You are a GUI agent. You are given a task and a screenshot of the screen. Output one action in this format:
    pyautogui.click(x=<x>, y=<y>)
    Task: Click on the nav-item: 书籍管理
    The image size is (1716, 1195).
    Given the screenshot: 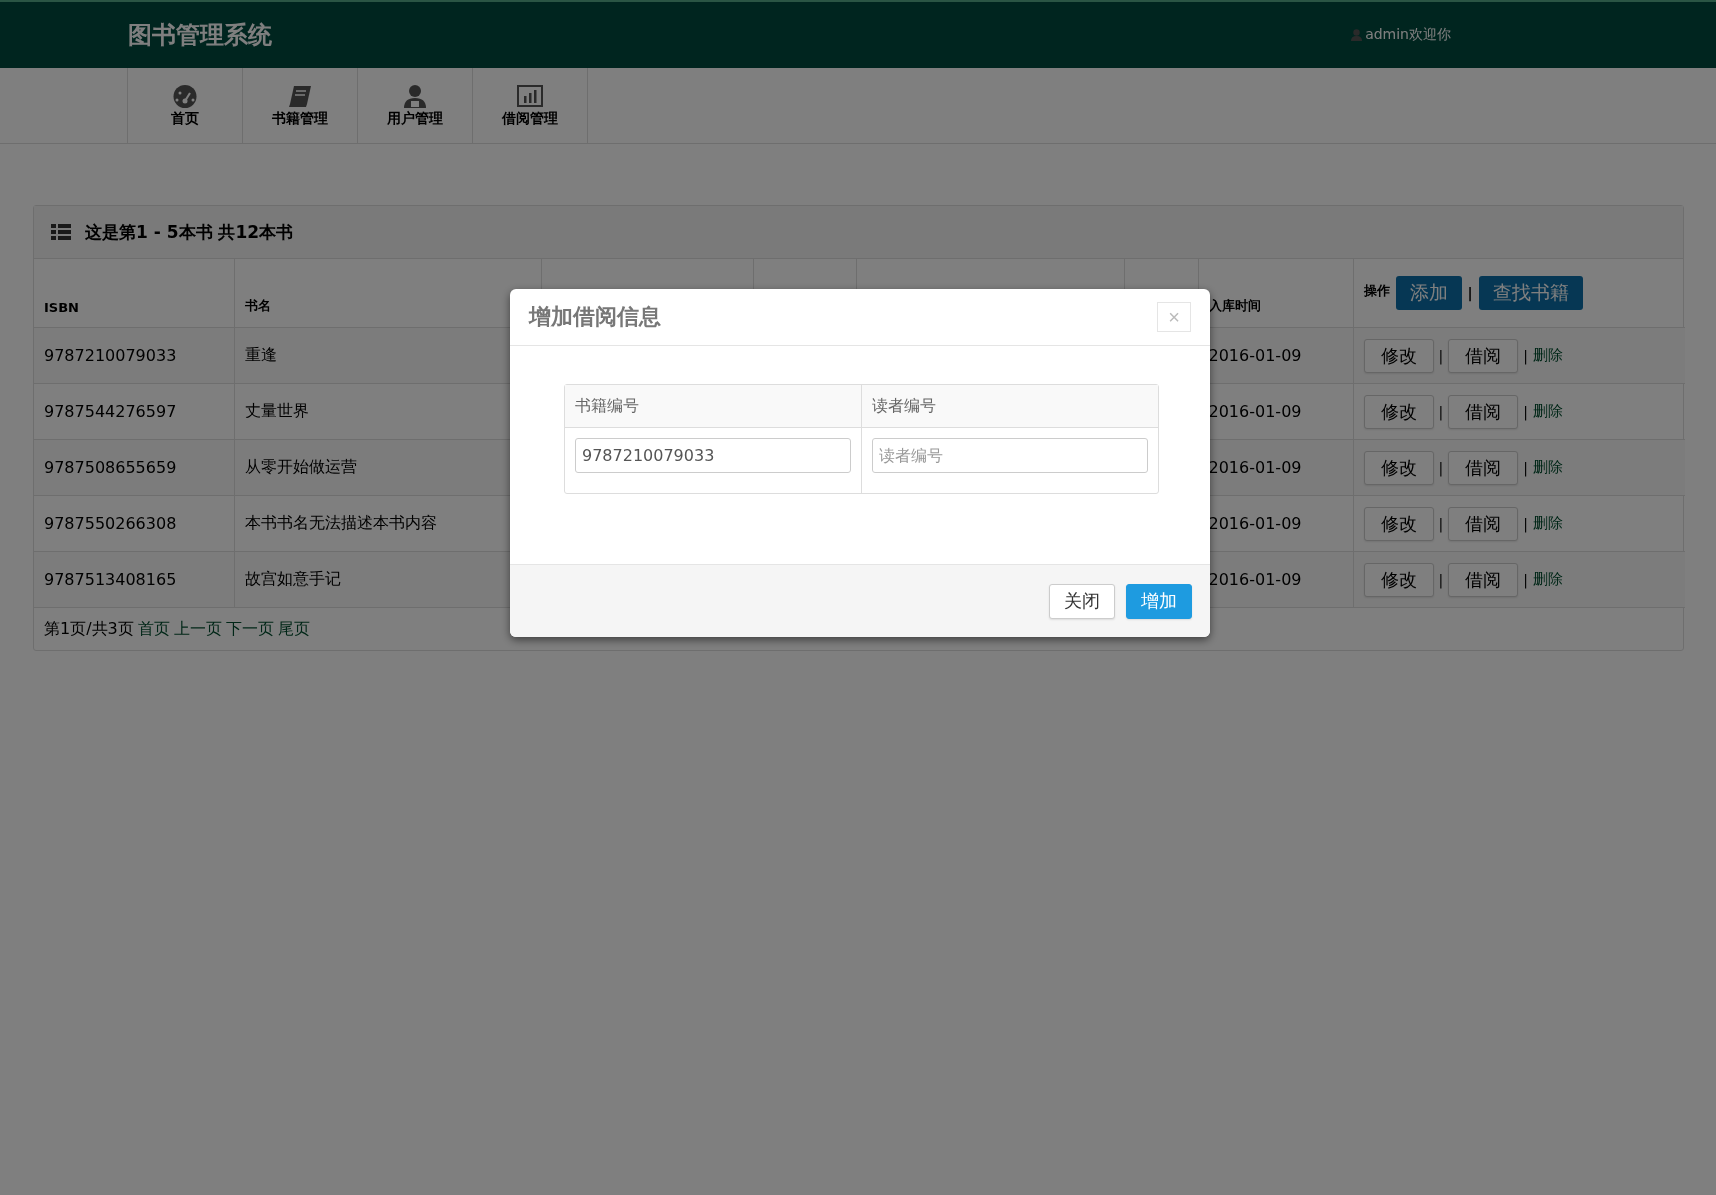 What is the action you would take?
    pyautogui.click(x=299, y=105)
    